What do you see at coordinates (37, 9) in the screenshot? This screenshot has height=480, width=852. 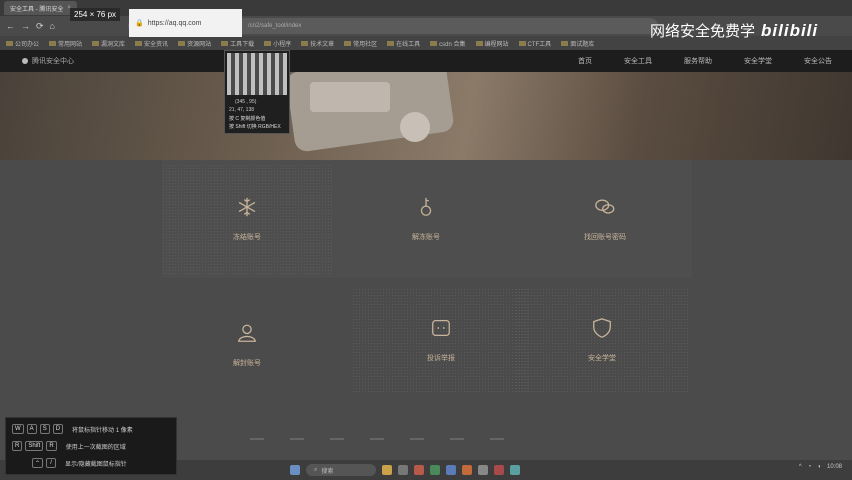 I see `tab-title: 安全工具 - 腾讯安全` at bounding box center [37, 9].